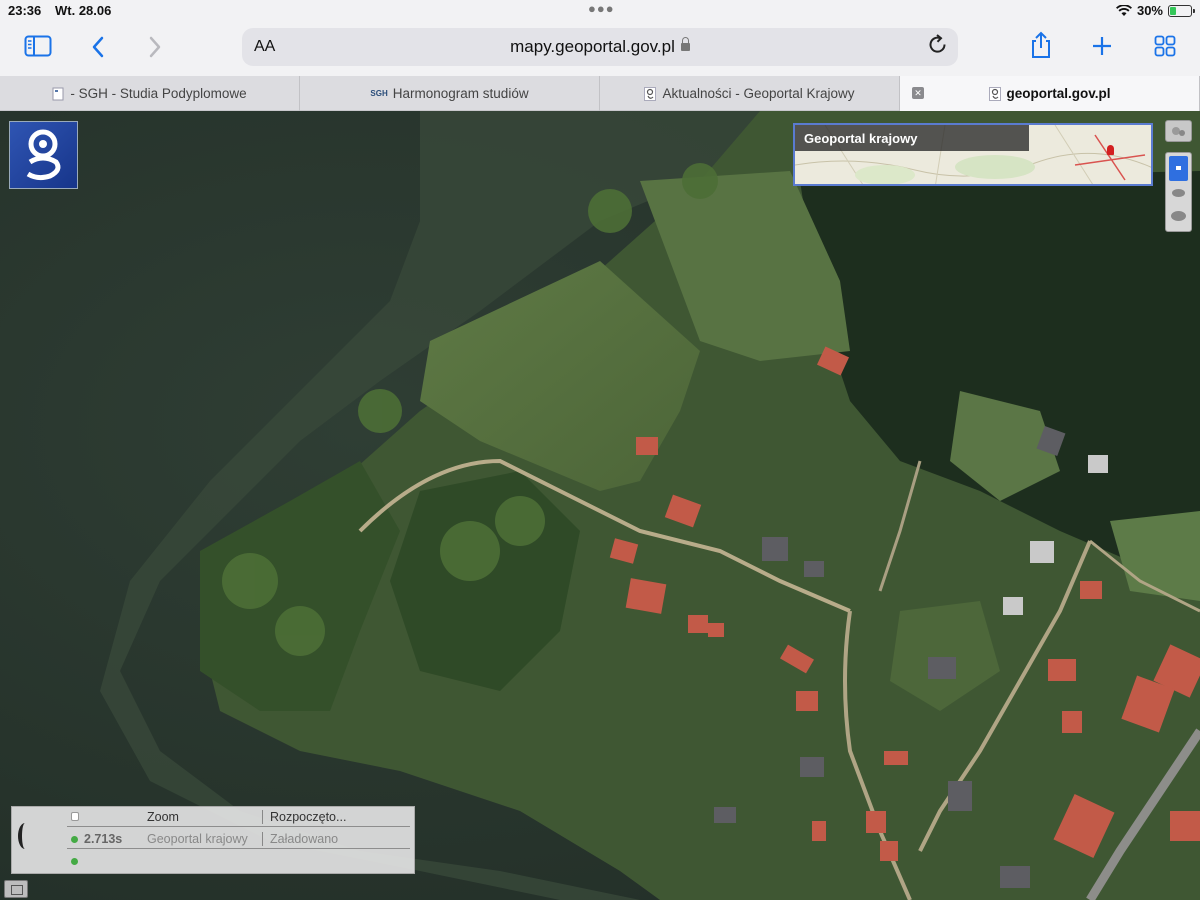  I want to click on close-tab-icon: ✕, so click(918, 93).